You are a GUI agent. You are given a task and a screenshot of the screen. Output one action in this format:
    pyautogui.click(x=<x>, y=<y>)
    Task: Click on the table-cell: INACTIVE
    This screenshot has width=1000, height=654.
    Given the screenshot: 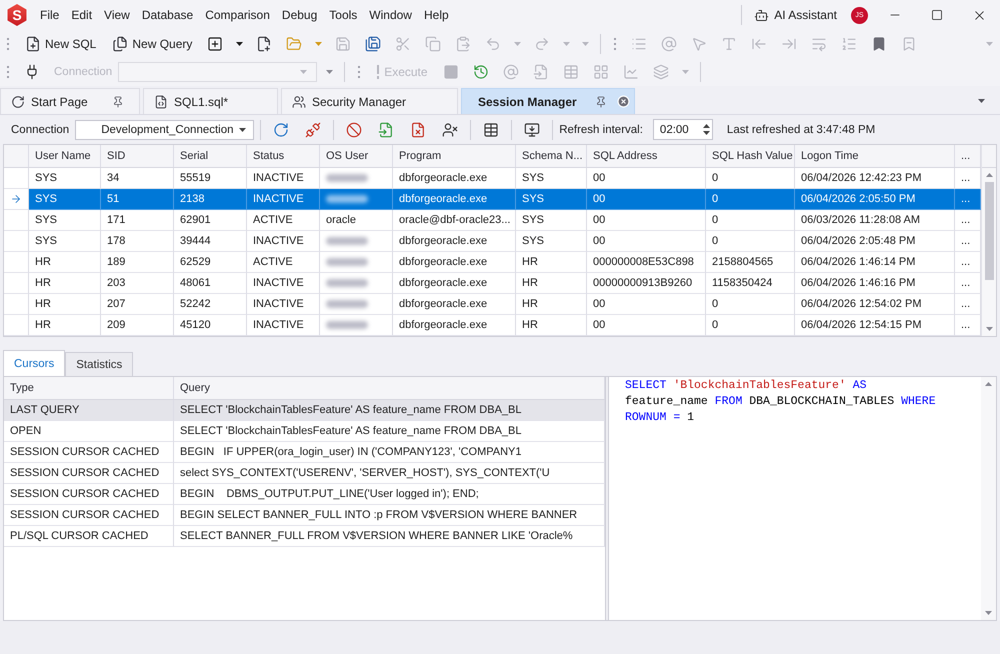 What is the action you would take?
    pyautogui.click(x=283, y=325)
    